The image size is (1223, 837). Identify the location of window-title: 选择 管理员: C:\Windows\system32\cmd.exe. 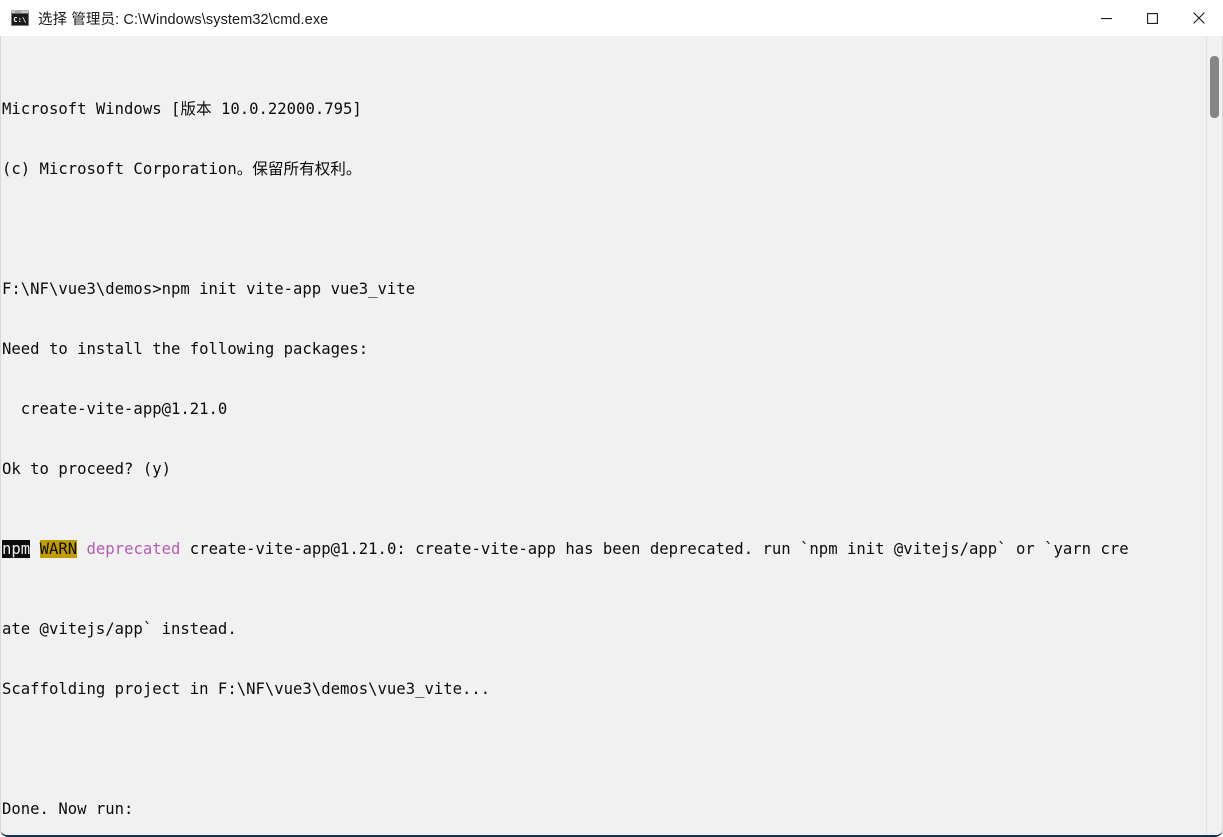
(183, 19).